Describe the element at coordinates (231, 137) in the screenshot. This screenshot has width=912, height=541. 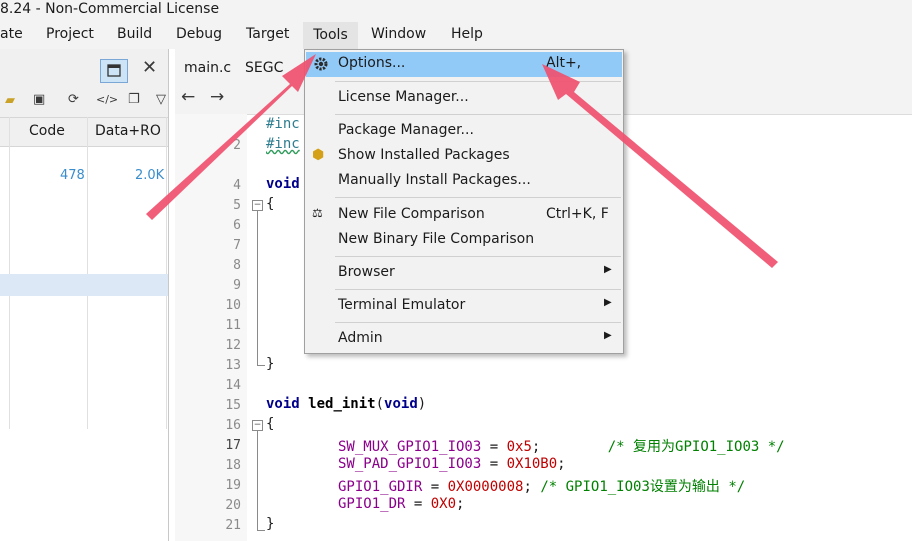
I see `annotation-arrow-left` at that location.